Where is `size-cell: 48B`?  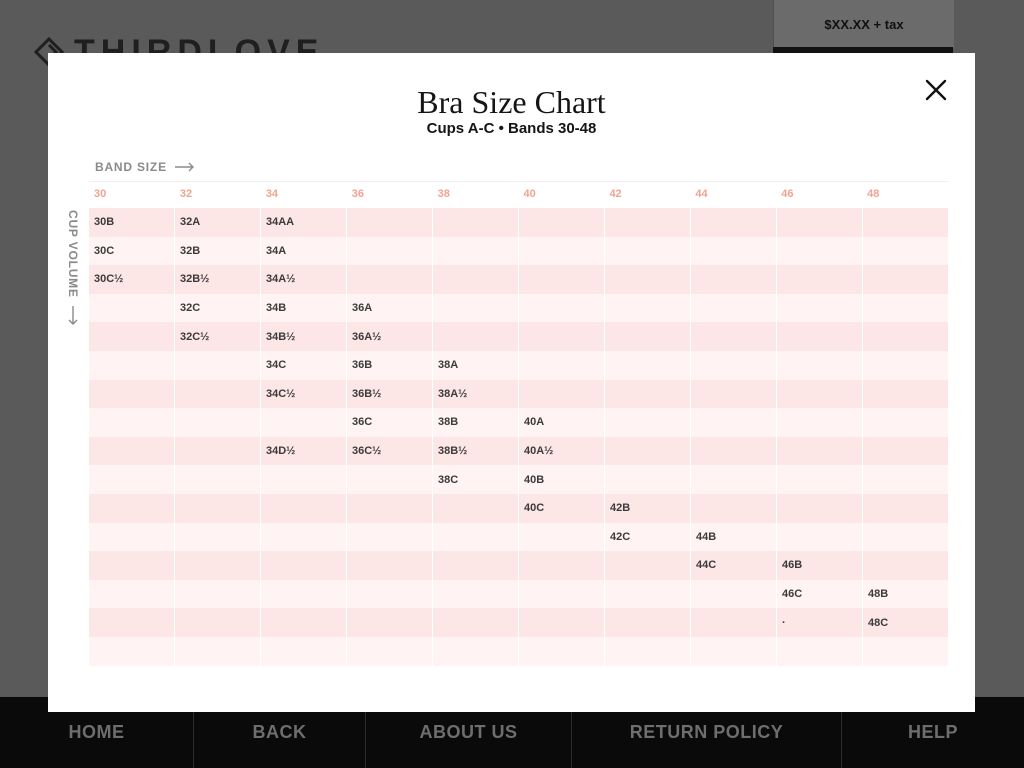
size-cell: 48B is located at coordinates (905, 594).